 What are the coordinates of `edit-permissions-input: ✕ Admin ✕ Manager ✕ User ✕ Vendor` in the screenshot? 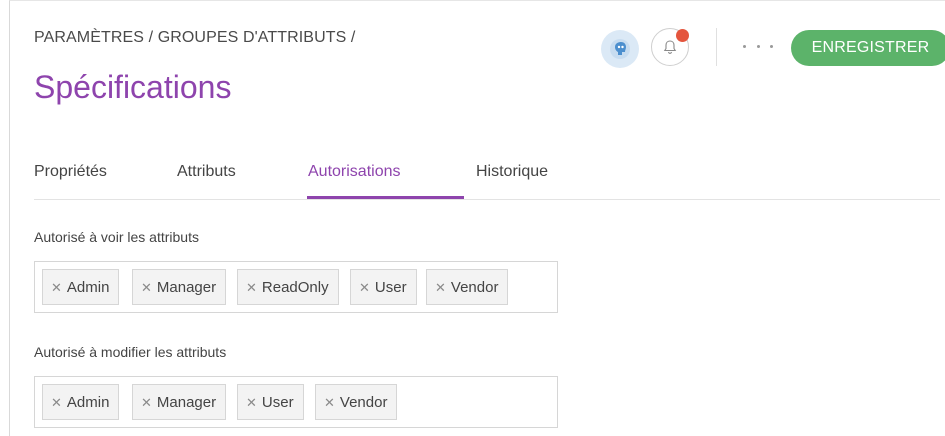 It's located at (296, 402).